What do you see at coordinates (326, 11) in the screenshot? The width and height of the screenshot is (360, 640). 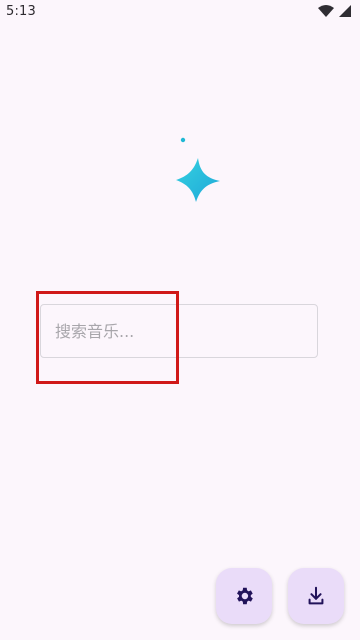 I see `wifi-icon` at bounding box center [326, 11].